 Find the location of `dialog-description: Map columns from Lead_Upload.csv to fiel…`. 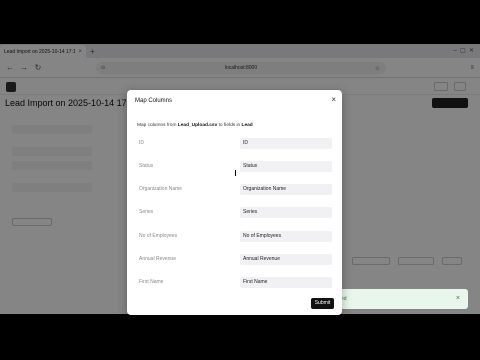

dialog-description: Map columns from Lead_Upload.csv to fiel… is located at coordinates (195, 125).